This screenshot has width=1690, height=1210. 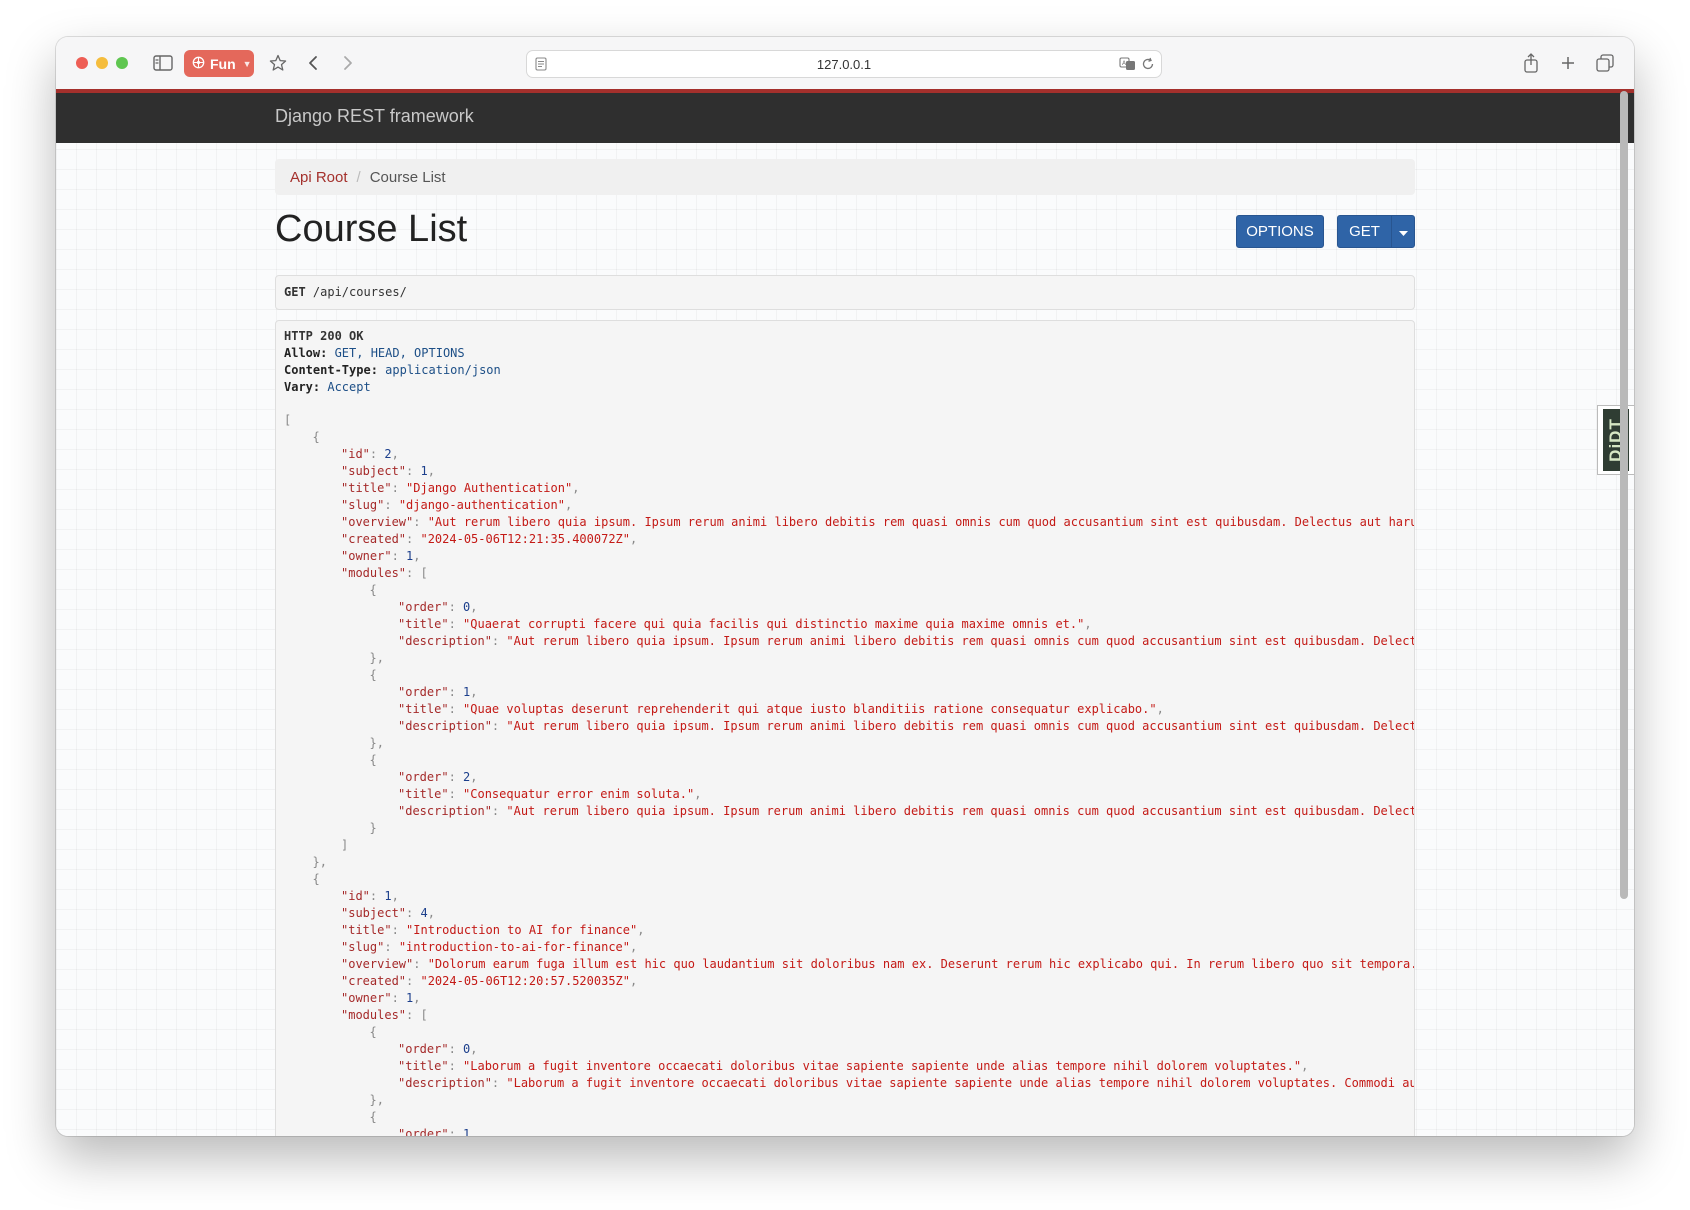 I want to click on json-line: ], so click(x=344, y=845).